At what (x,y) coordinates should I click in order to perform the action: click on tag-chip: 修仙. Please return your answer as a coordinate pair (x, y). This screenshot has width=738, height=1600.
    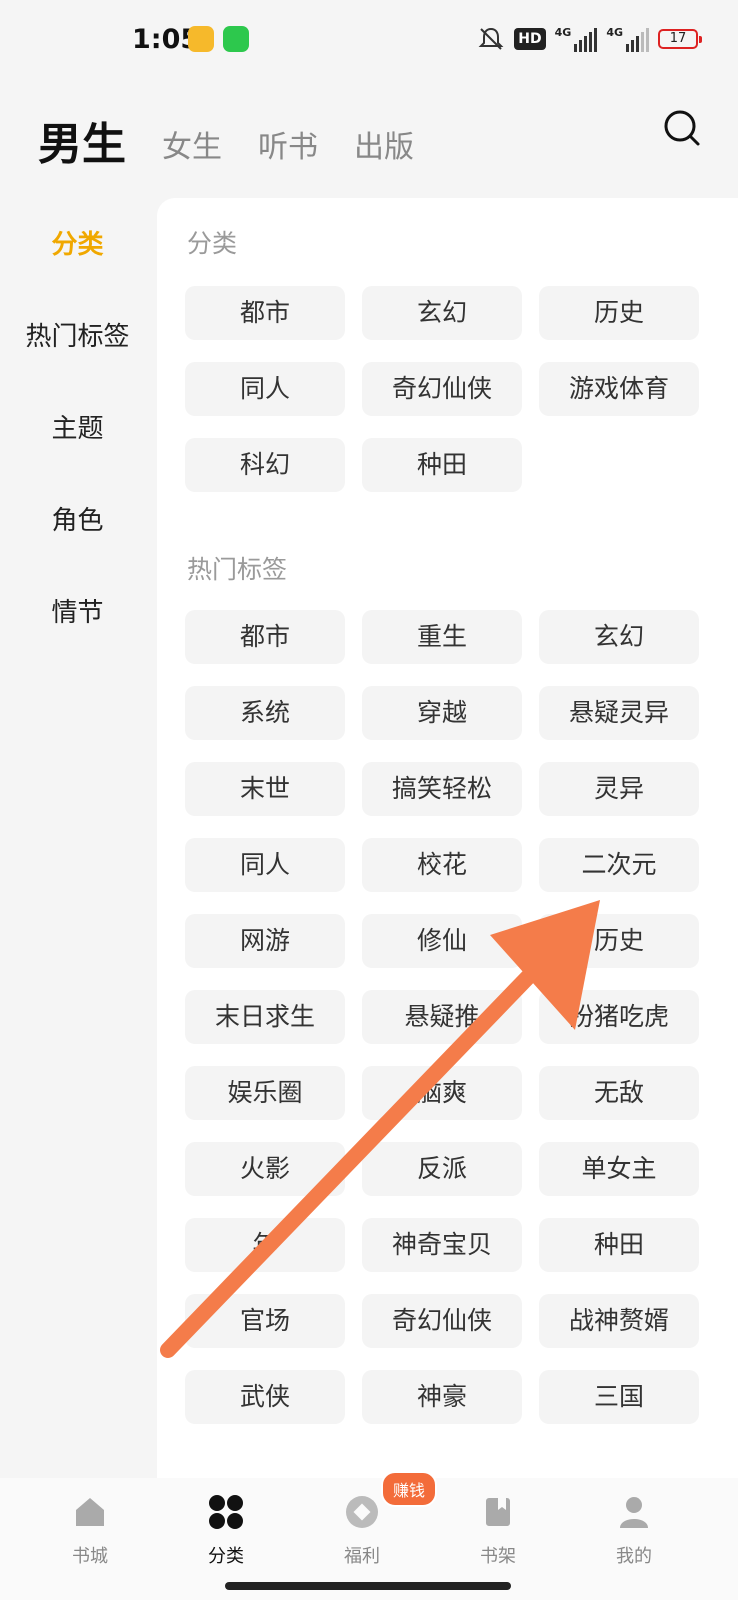
    Looking at the image, I should click on (442, 941).